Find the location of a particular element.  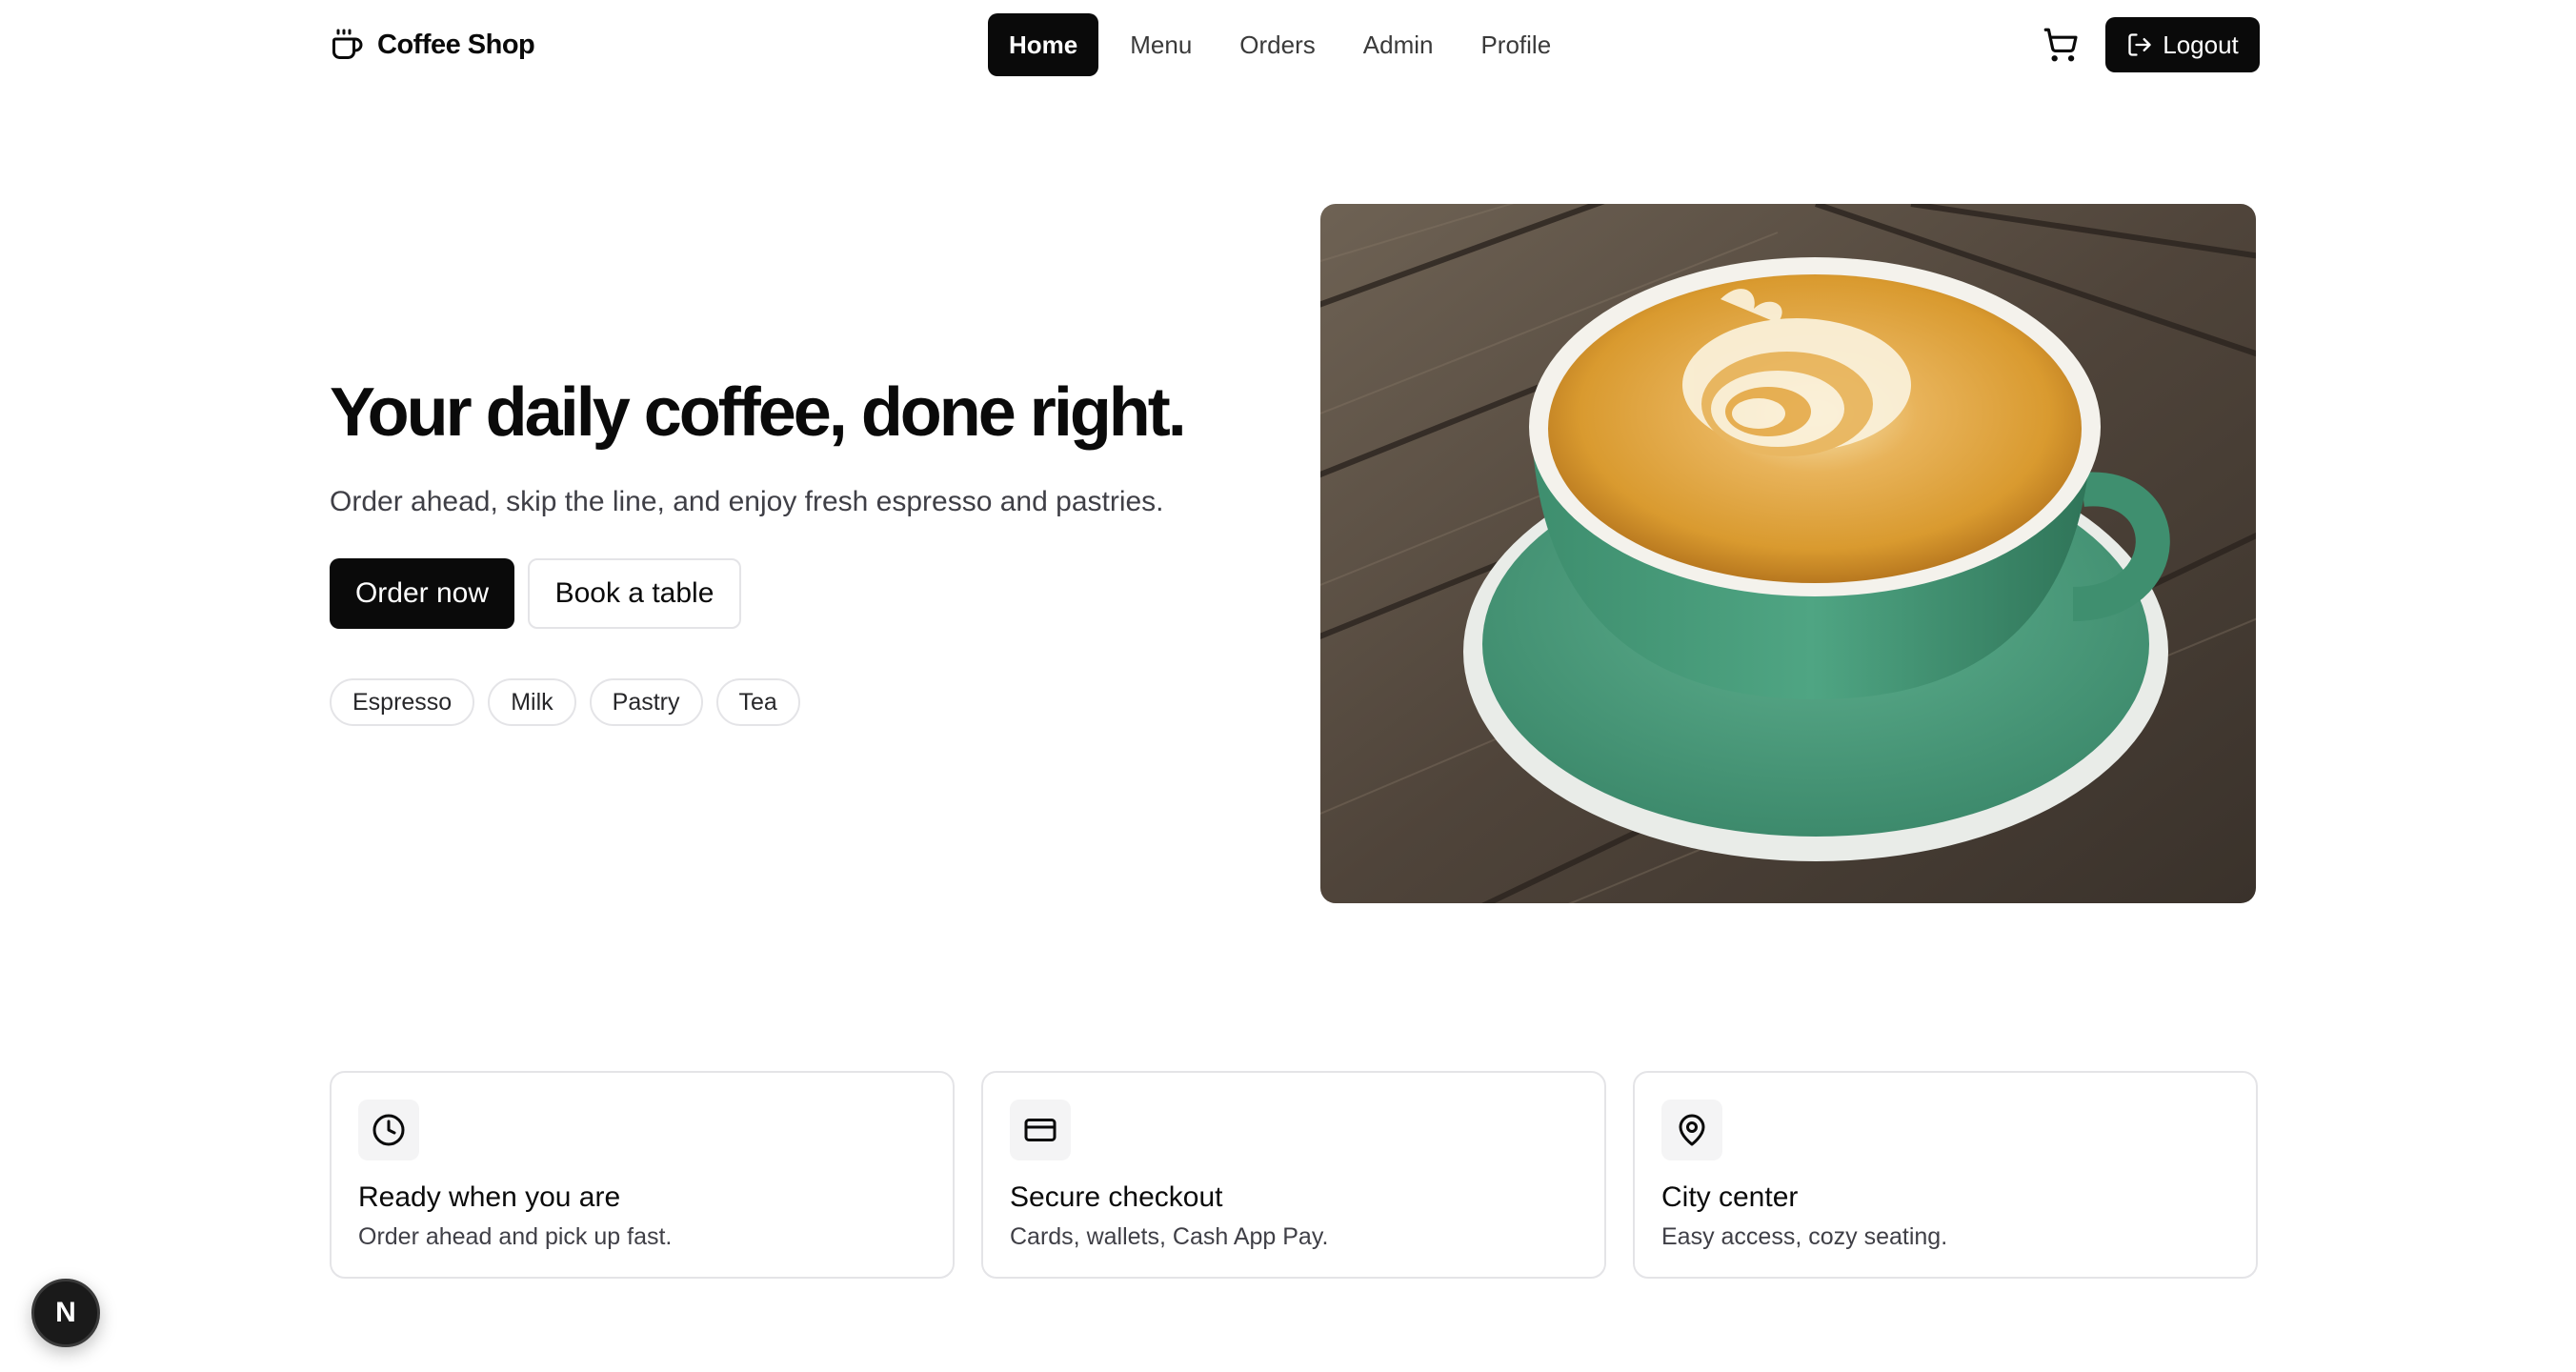

tag-milk: Milk is located at coordinates (532, 702).